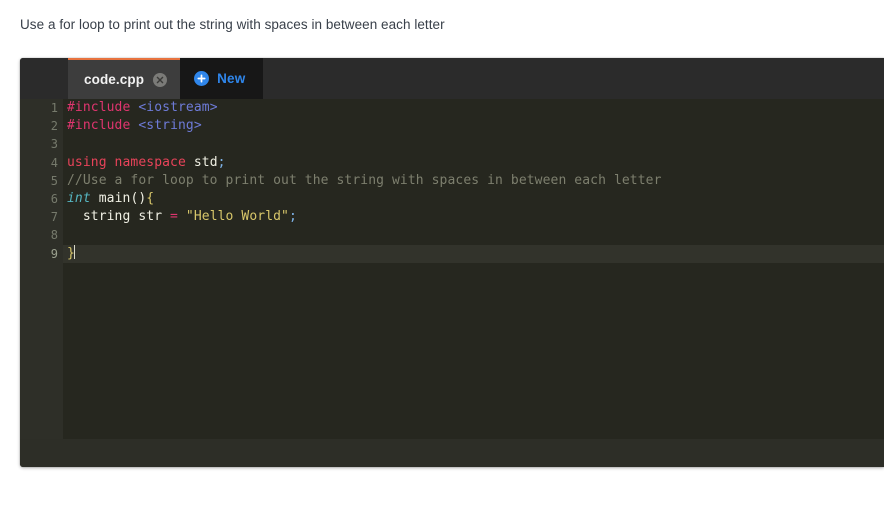 The height and width of the screenshot is (508, 884). Describe the element at coordinates (45, 269) in the screenshot. I see `line-number-gutter: 1 2 3 4 5 6 7 8 9` at that location.